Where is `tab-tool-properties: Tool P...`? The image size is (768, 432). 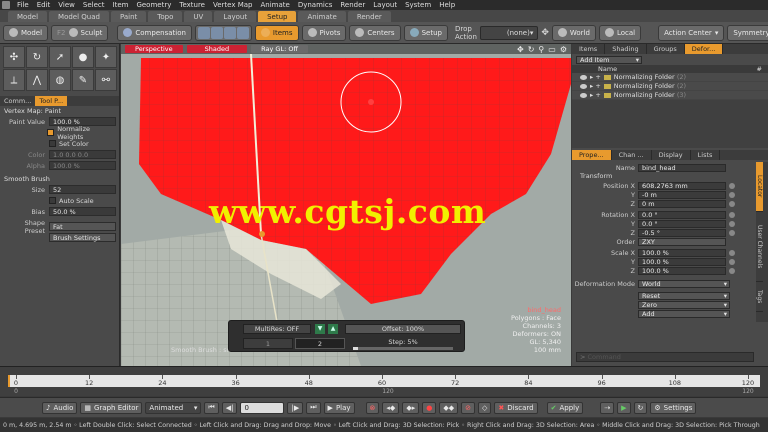
tab-tool-properties: Tool P... is located at coordinates (51, 101).